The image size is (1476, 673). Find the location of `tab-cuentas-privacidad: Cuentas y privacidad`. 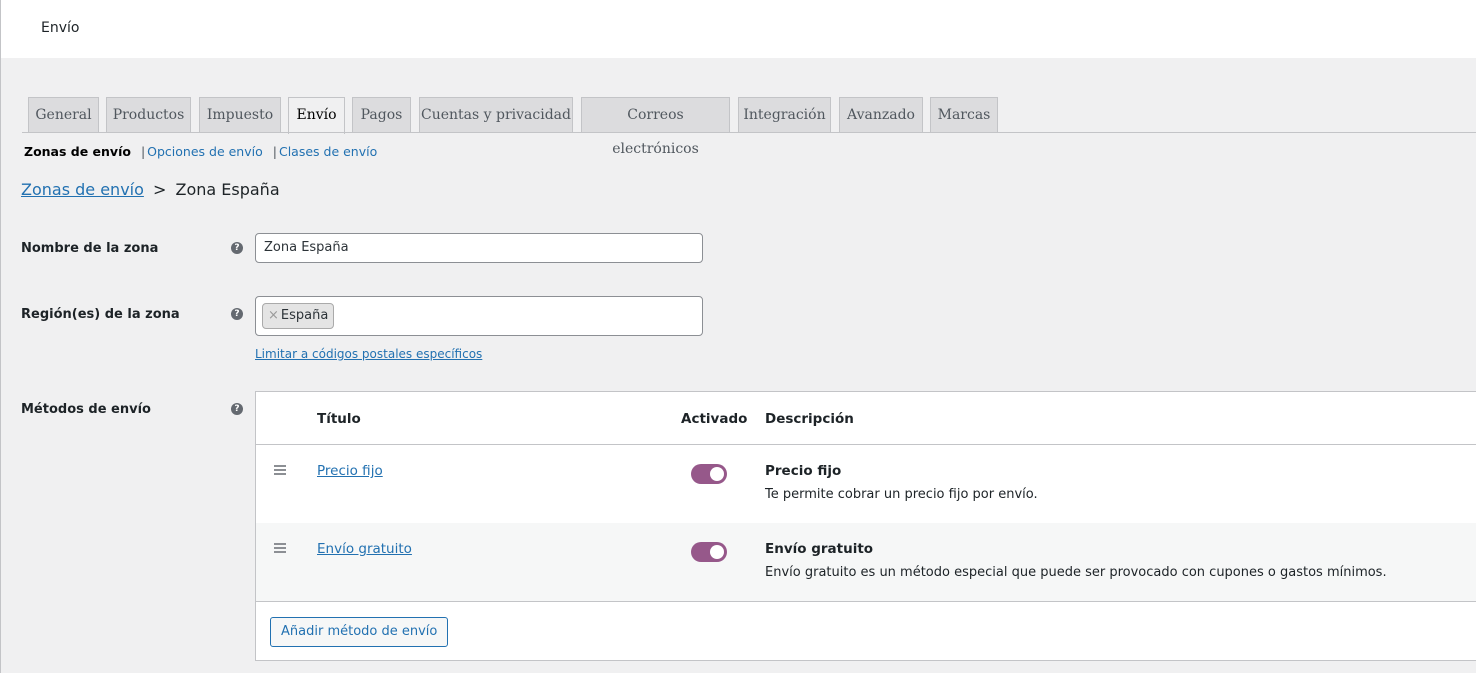

tab-cuentas-privacidad: Cuentas y privacidad is located at coordinates (496, 115).